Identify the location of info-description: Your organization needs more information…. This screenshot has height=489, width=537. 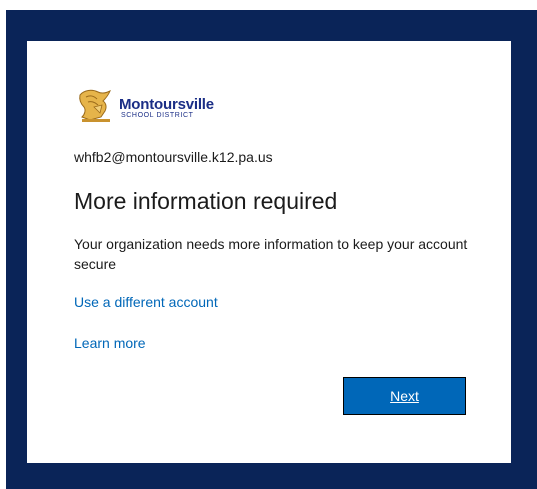
(271, 254).